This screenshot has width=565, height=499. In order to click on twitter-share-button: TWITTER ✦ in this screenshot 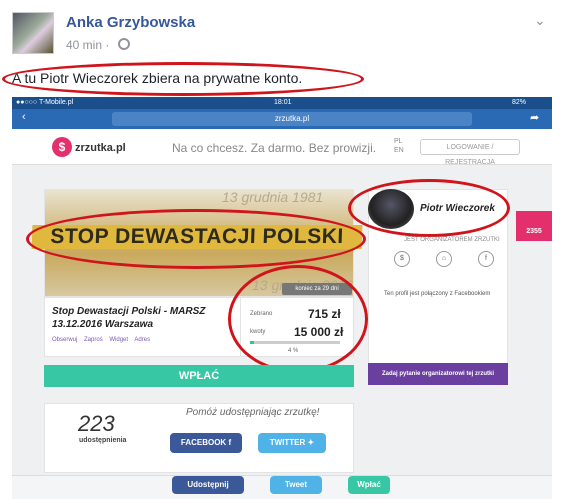, I will do `click(292, 443)`.